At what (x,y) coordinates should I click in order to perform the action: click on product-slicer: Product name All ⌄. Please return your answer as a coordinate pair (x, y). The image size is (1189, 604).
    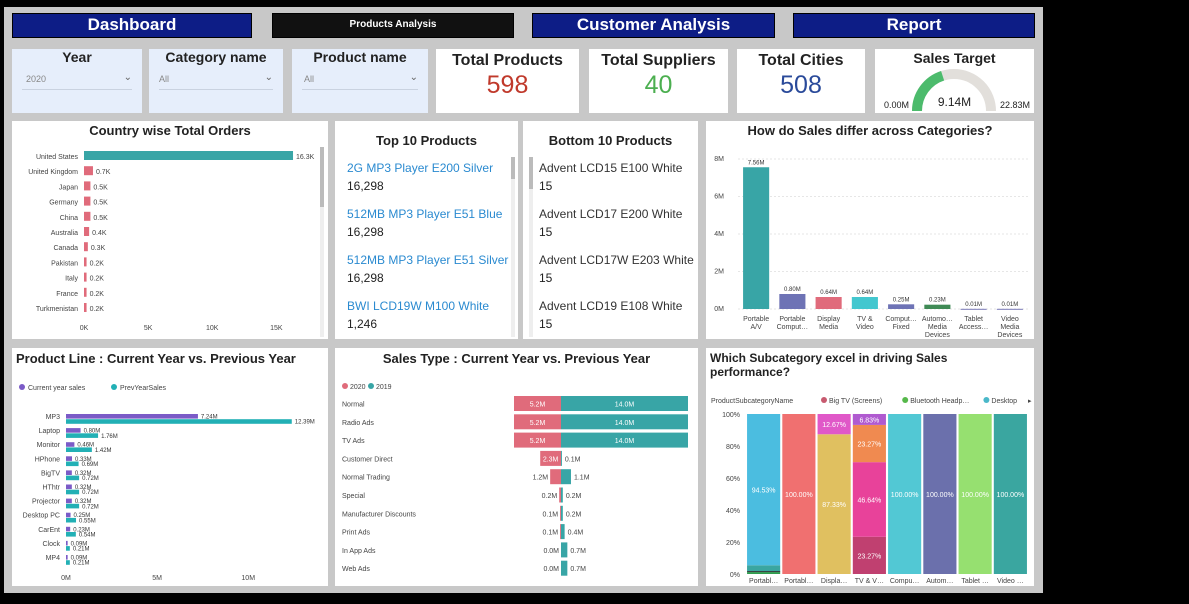
    Looking at the image, I should click on (360, 81).